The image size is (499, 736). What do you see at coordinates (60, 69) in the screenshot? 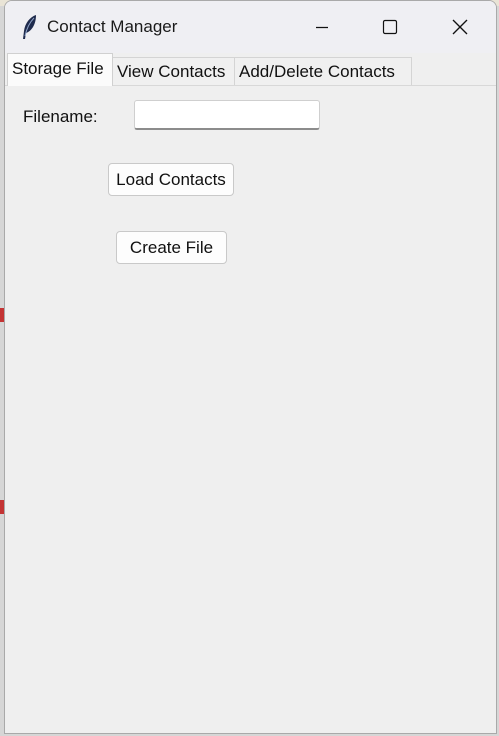
I see `tab-storage-file: Storage File` at bounding box center [60, 69].